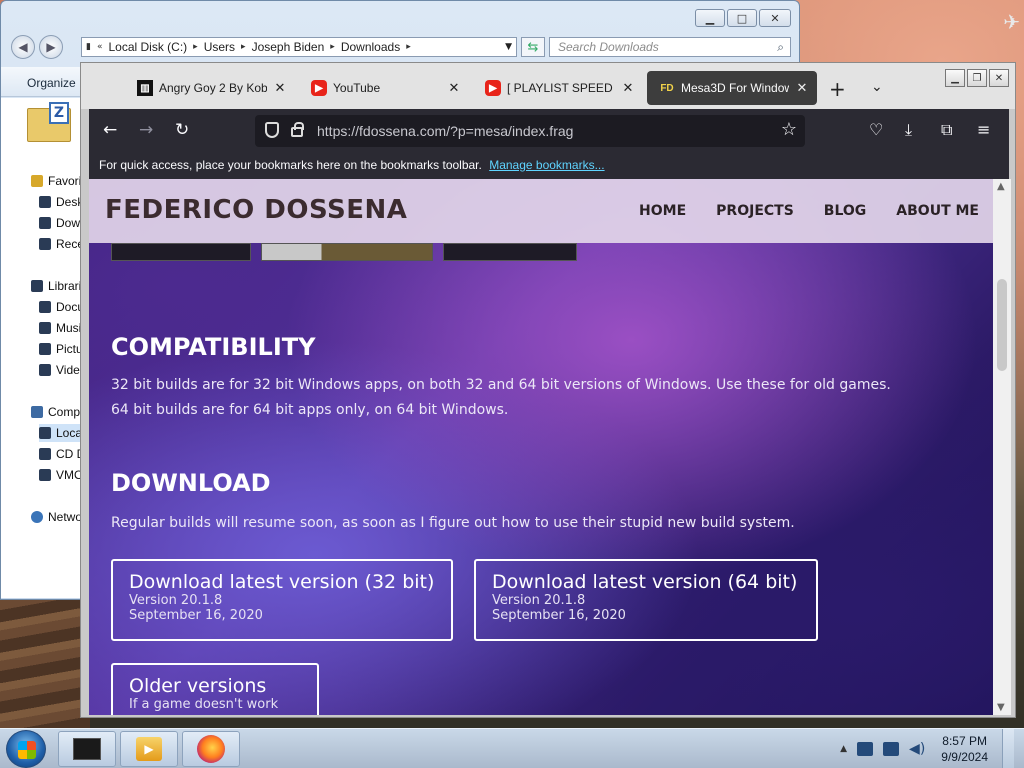 The image size is (1024, 768). I want to click on menu-icon: ≡, so click(983, 129).